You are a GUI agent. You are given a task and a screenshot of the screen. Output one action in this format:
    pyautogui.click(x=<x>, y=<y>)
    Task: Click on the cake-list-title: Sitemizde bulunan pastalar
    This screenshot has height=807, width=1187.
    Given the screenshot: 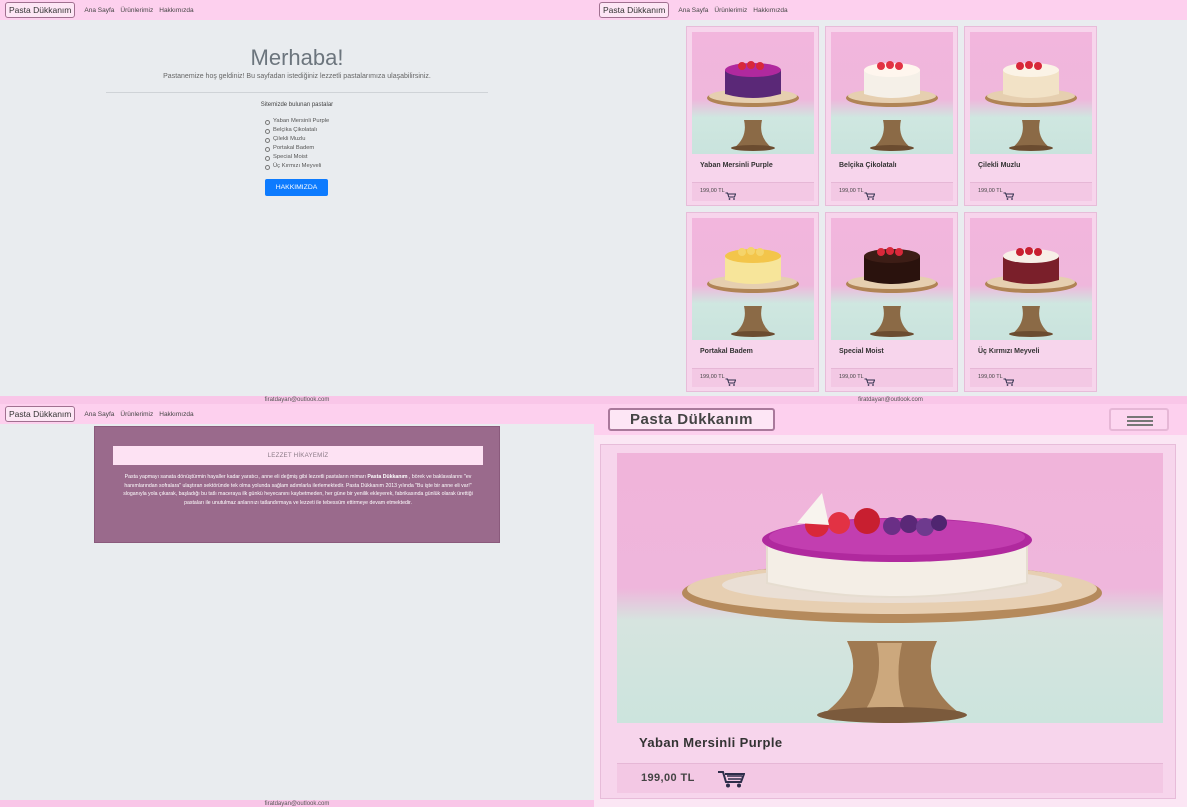 What is the action you would take?
    pyautogui.click(x=297, y=105)
    